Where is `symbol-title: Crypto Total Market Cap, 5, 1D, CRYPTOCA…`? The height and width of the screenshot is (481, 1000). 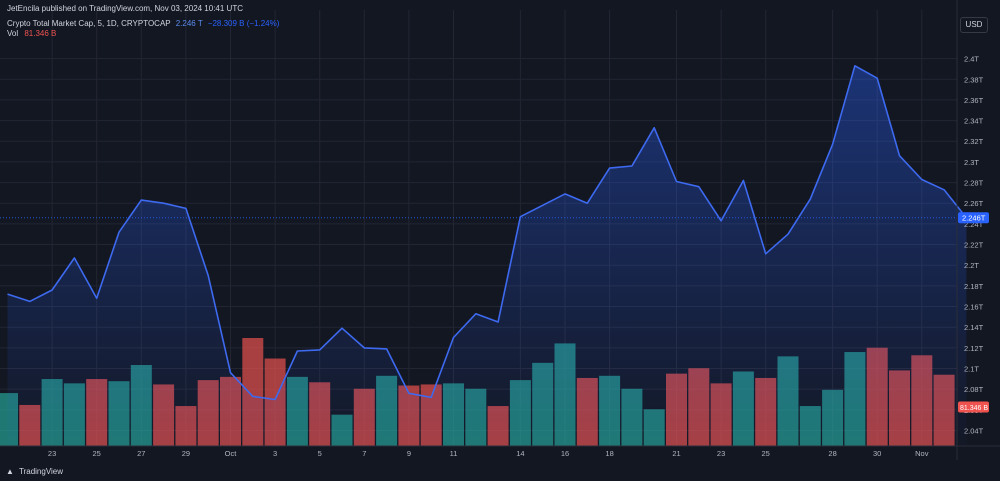
symbol-title: Crypto Total Market Cap, 5, 1D, CRYPTOCA… is located at coordinates (89, 23).